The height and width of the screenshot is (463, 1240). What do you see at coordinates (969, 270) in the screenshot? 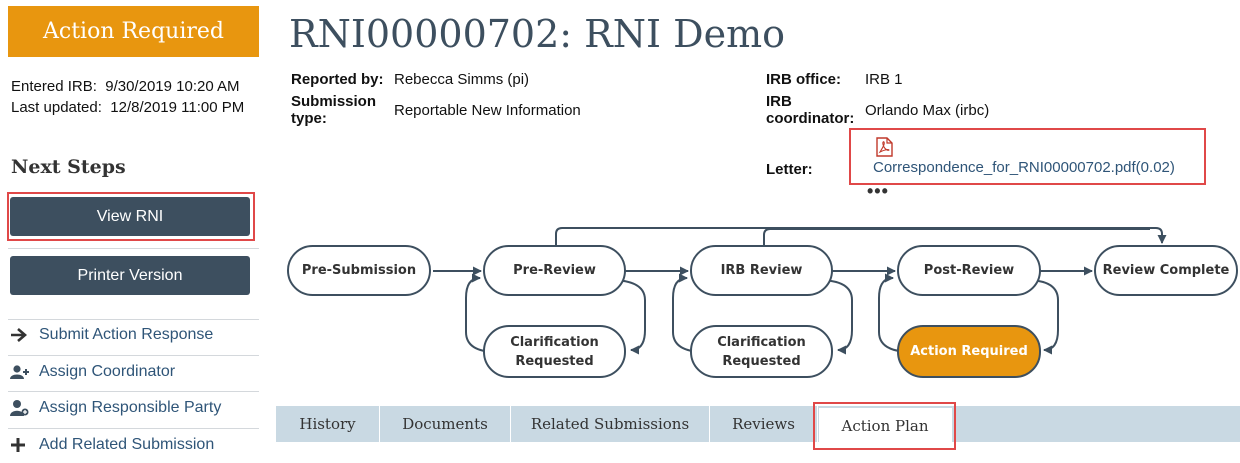
I see `node-post-review: Post-Review` at bounding box center [969, 270].